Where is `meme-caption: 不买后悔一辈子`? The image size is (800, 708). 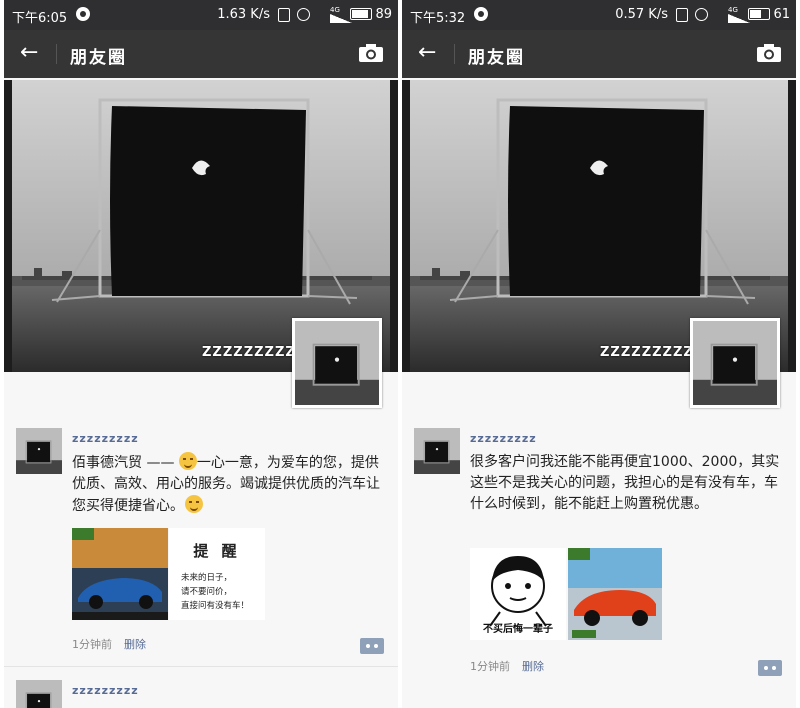 meme-caption: 不买后悔一辈子 is located at coordinates (518, 629).